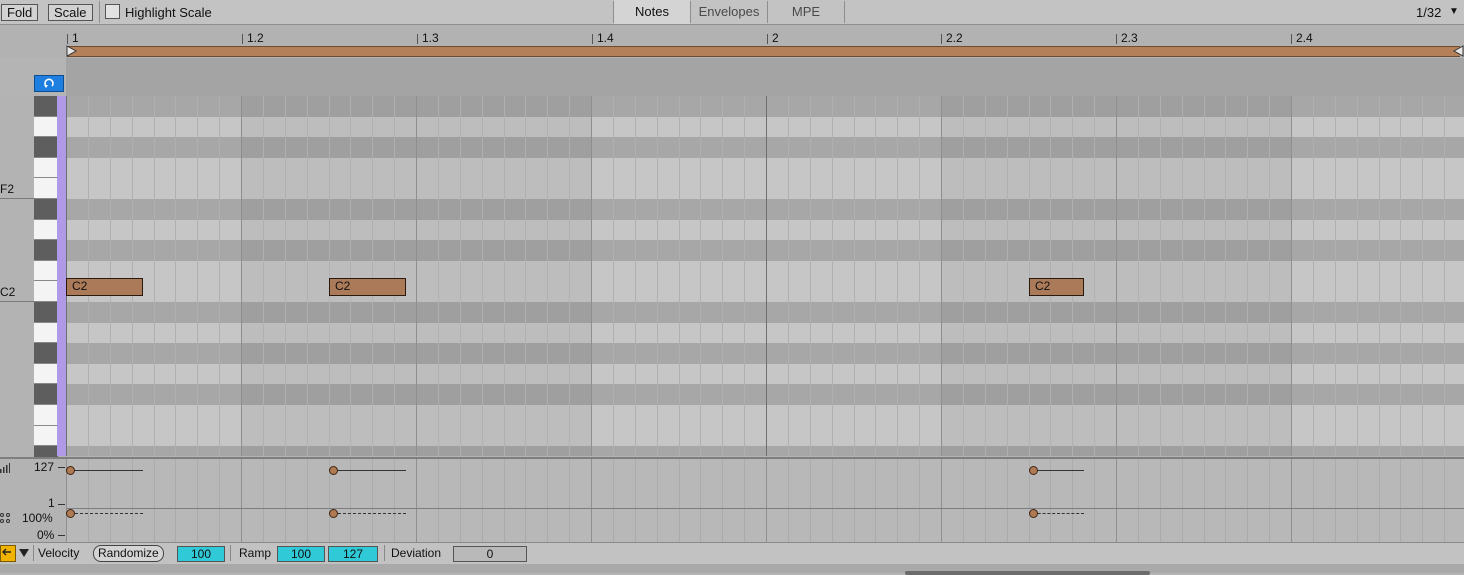 This screenshot has width=1464, height=575. I want to click on scale-button: Scale, so click(70, 12).